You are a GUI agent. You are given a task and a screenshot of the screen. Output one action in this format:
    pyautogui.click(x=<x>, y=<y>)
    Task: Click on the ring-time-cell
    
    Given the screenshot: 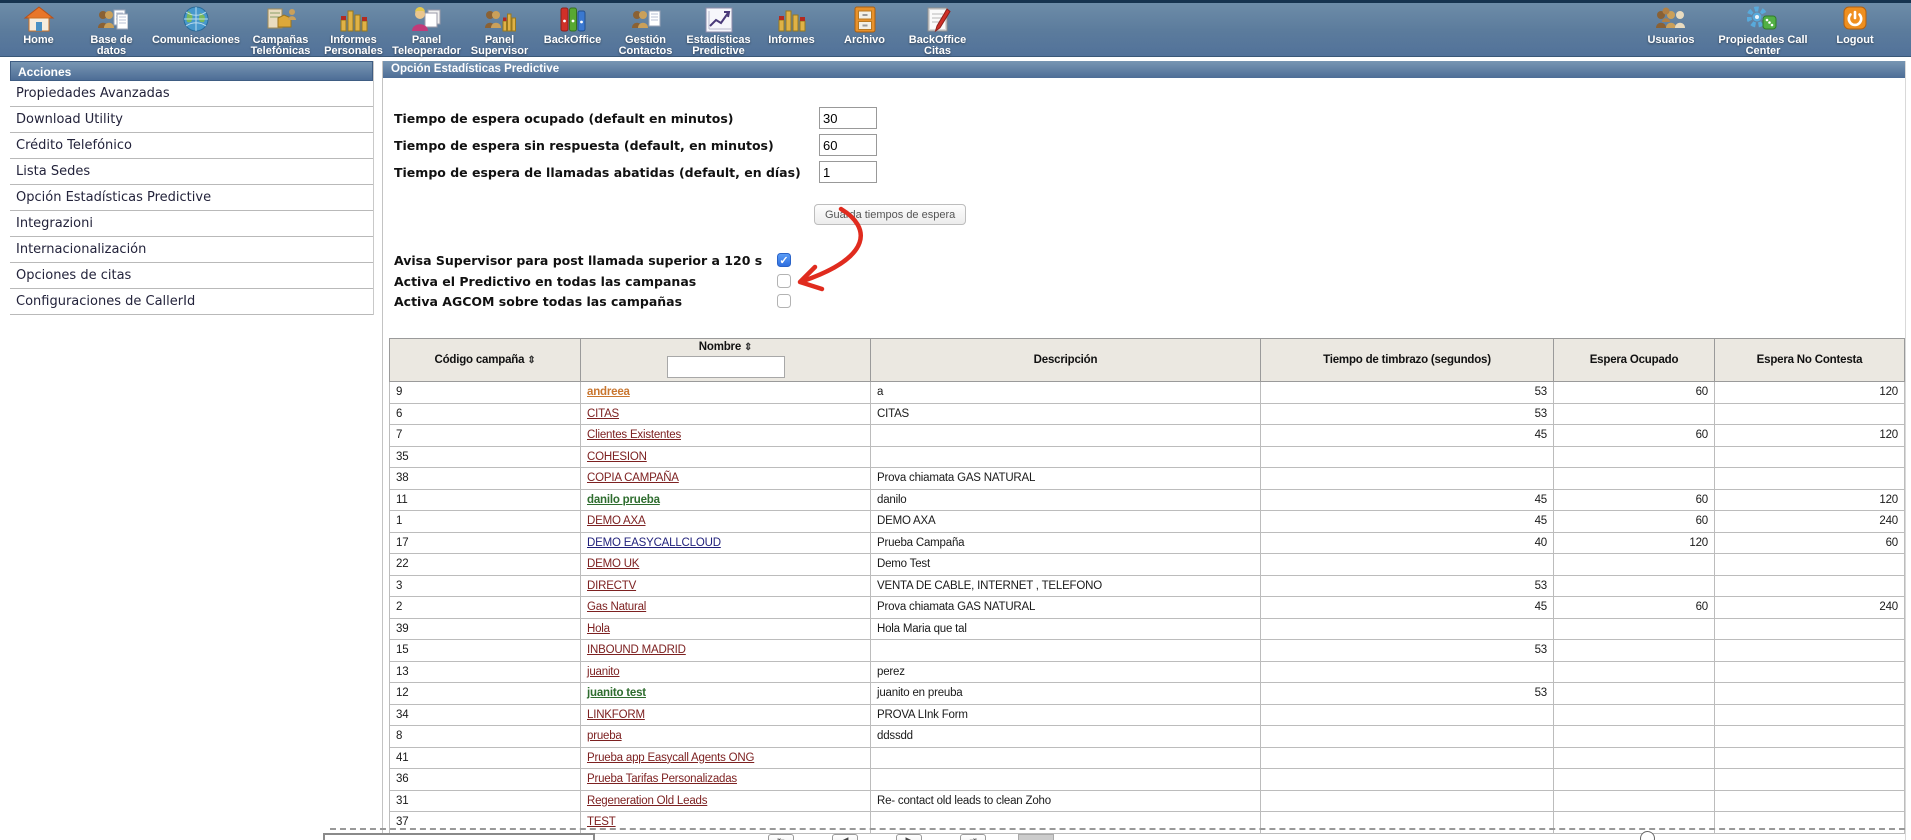 What is the action you would take?
    pyautogui.click(x=1407, y=671)
    